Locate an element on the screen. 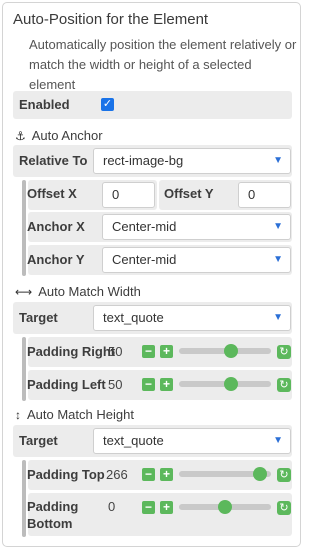 The width and height of the screenshot is (320, 551). padding-bottom-value: 0 is located at coordinates (112, 506).